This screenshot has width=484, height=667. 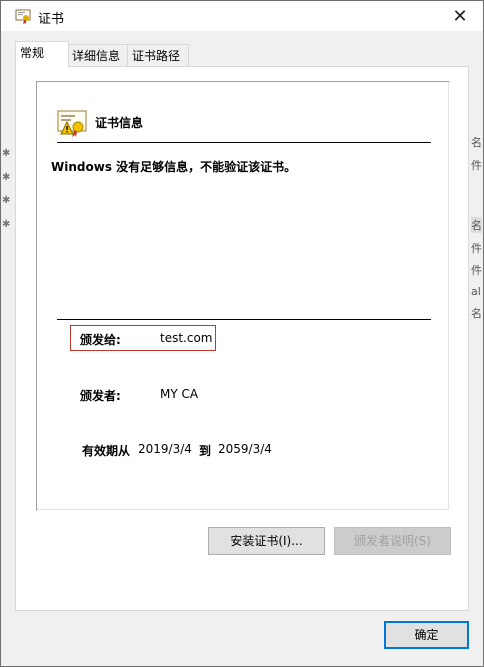 I want to click on issued-by-value: MY CA, so click(x=179, y=394).